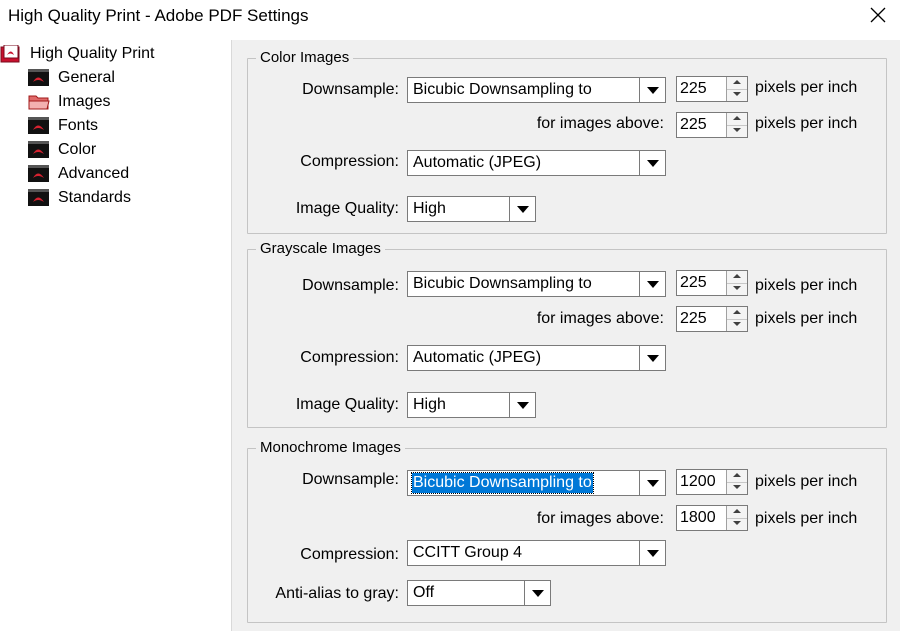  Describe the element at coordinates (39, 102) in the screenshot. I see `folder-open-icon` at that location.